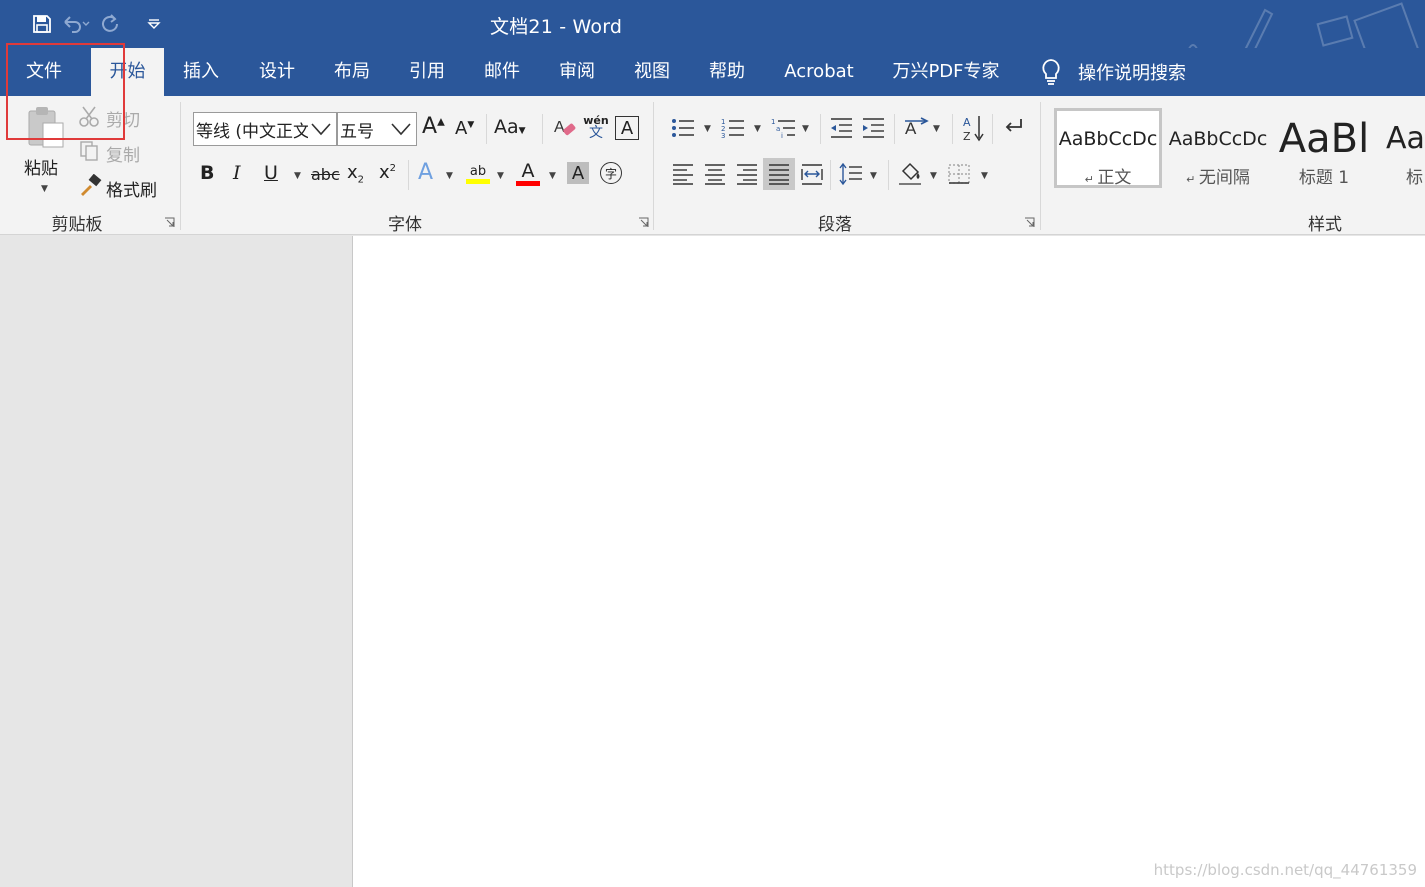  I want to click on bold-button: B, so click(207, 173).